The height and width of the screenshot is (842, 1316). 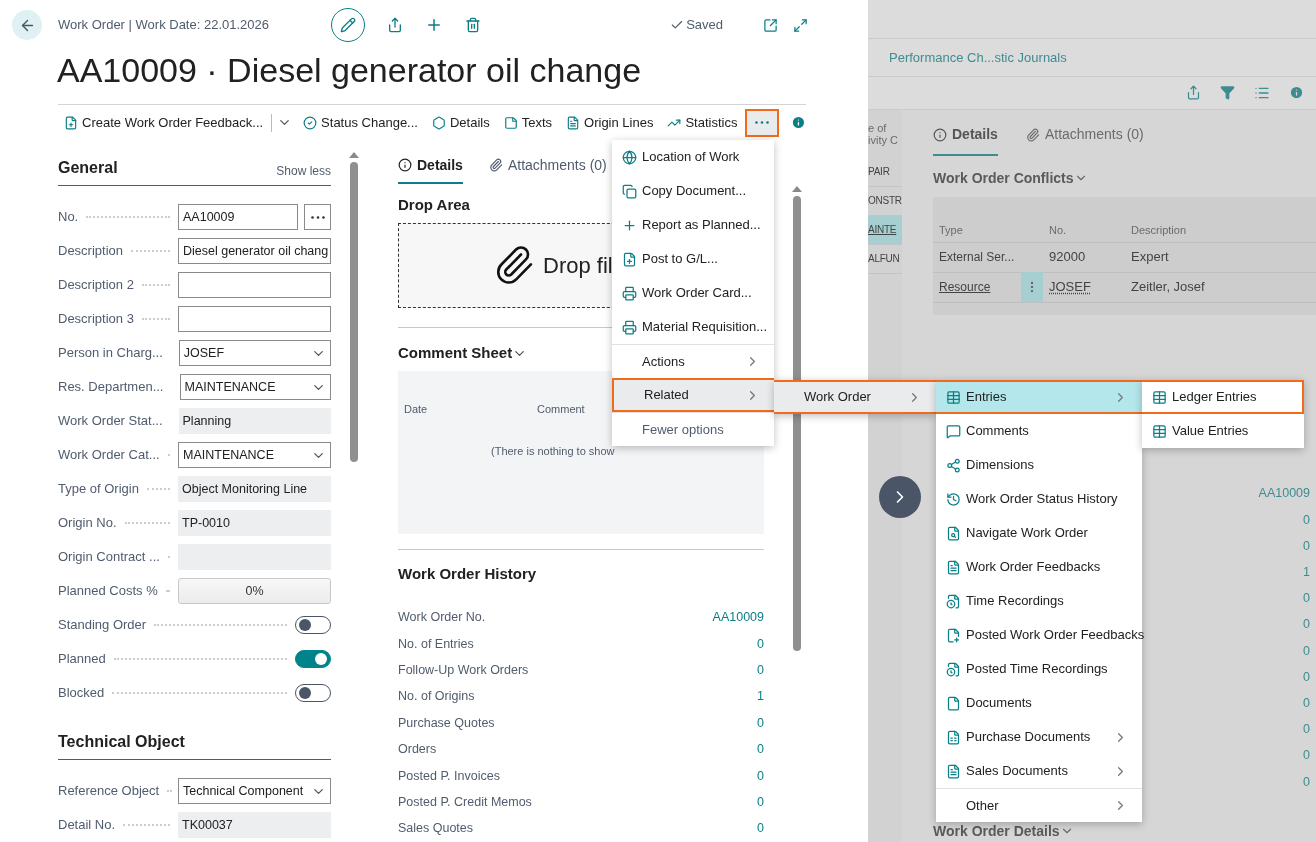 What do you see at coordinates (1039, 465) in the screenshot?
I see `menu-item: Dimensions` at bounding box center [1039, 465].